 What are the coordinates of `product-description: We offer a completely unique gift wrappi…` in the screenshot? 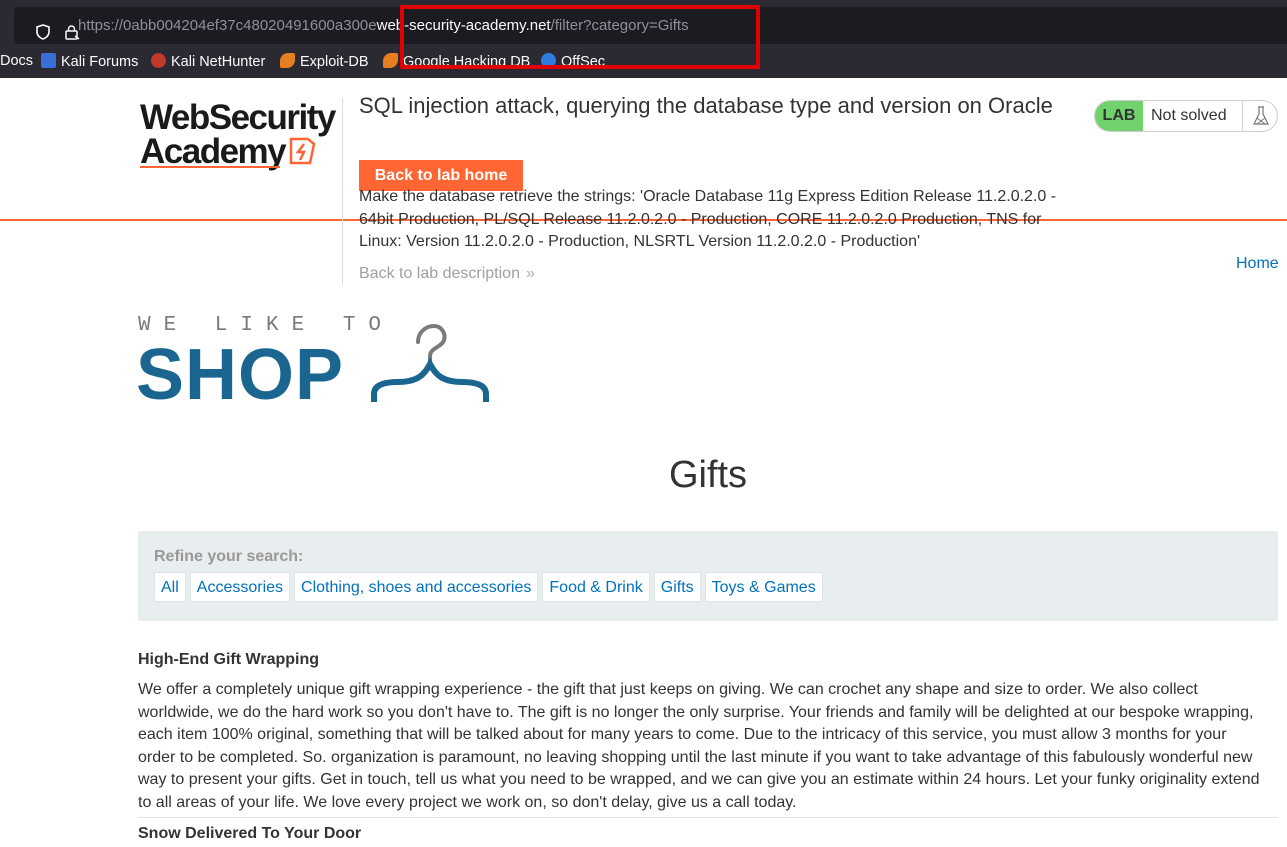 It's located at (699, 746).